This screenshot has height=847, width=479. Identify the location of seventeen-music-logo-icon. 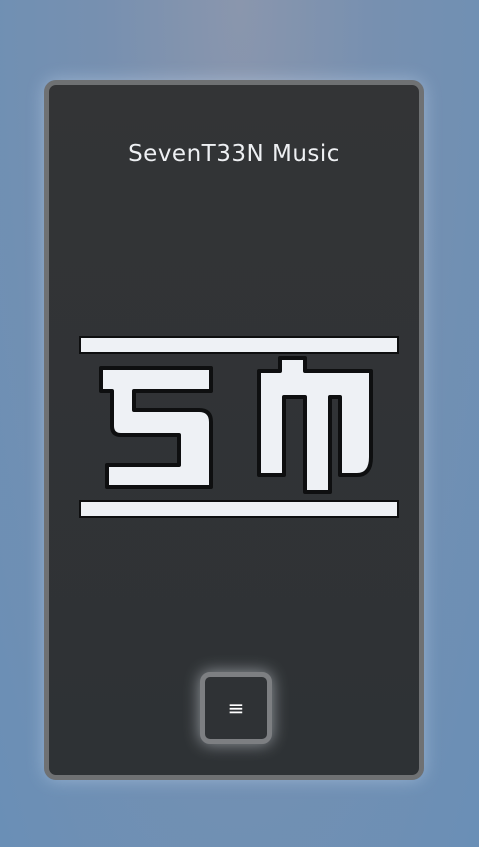
(239, 427).